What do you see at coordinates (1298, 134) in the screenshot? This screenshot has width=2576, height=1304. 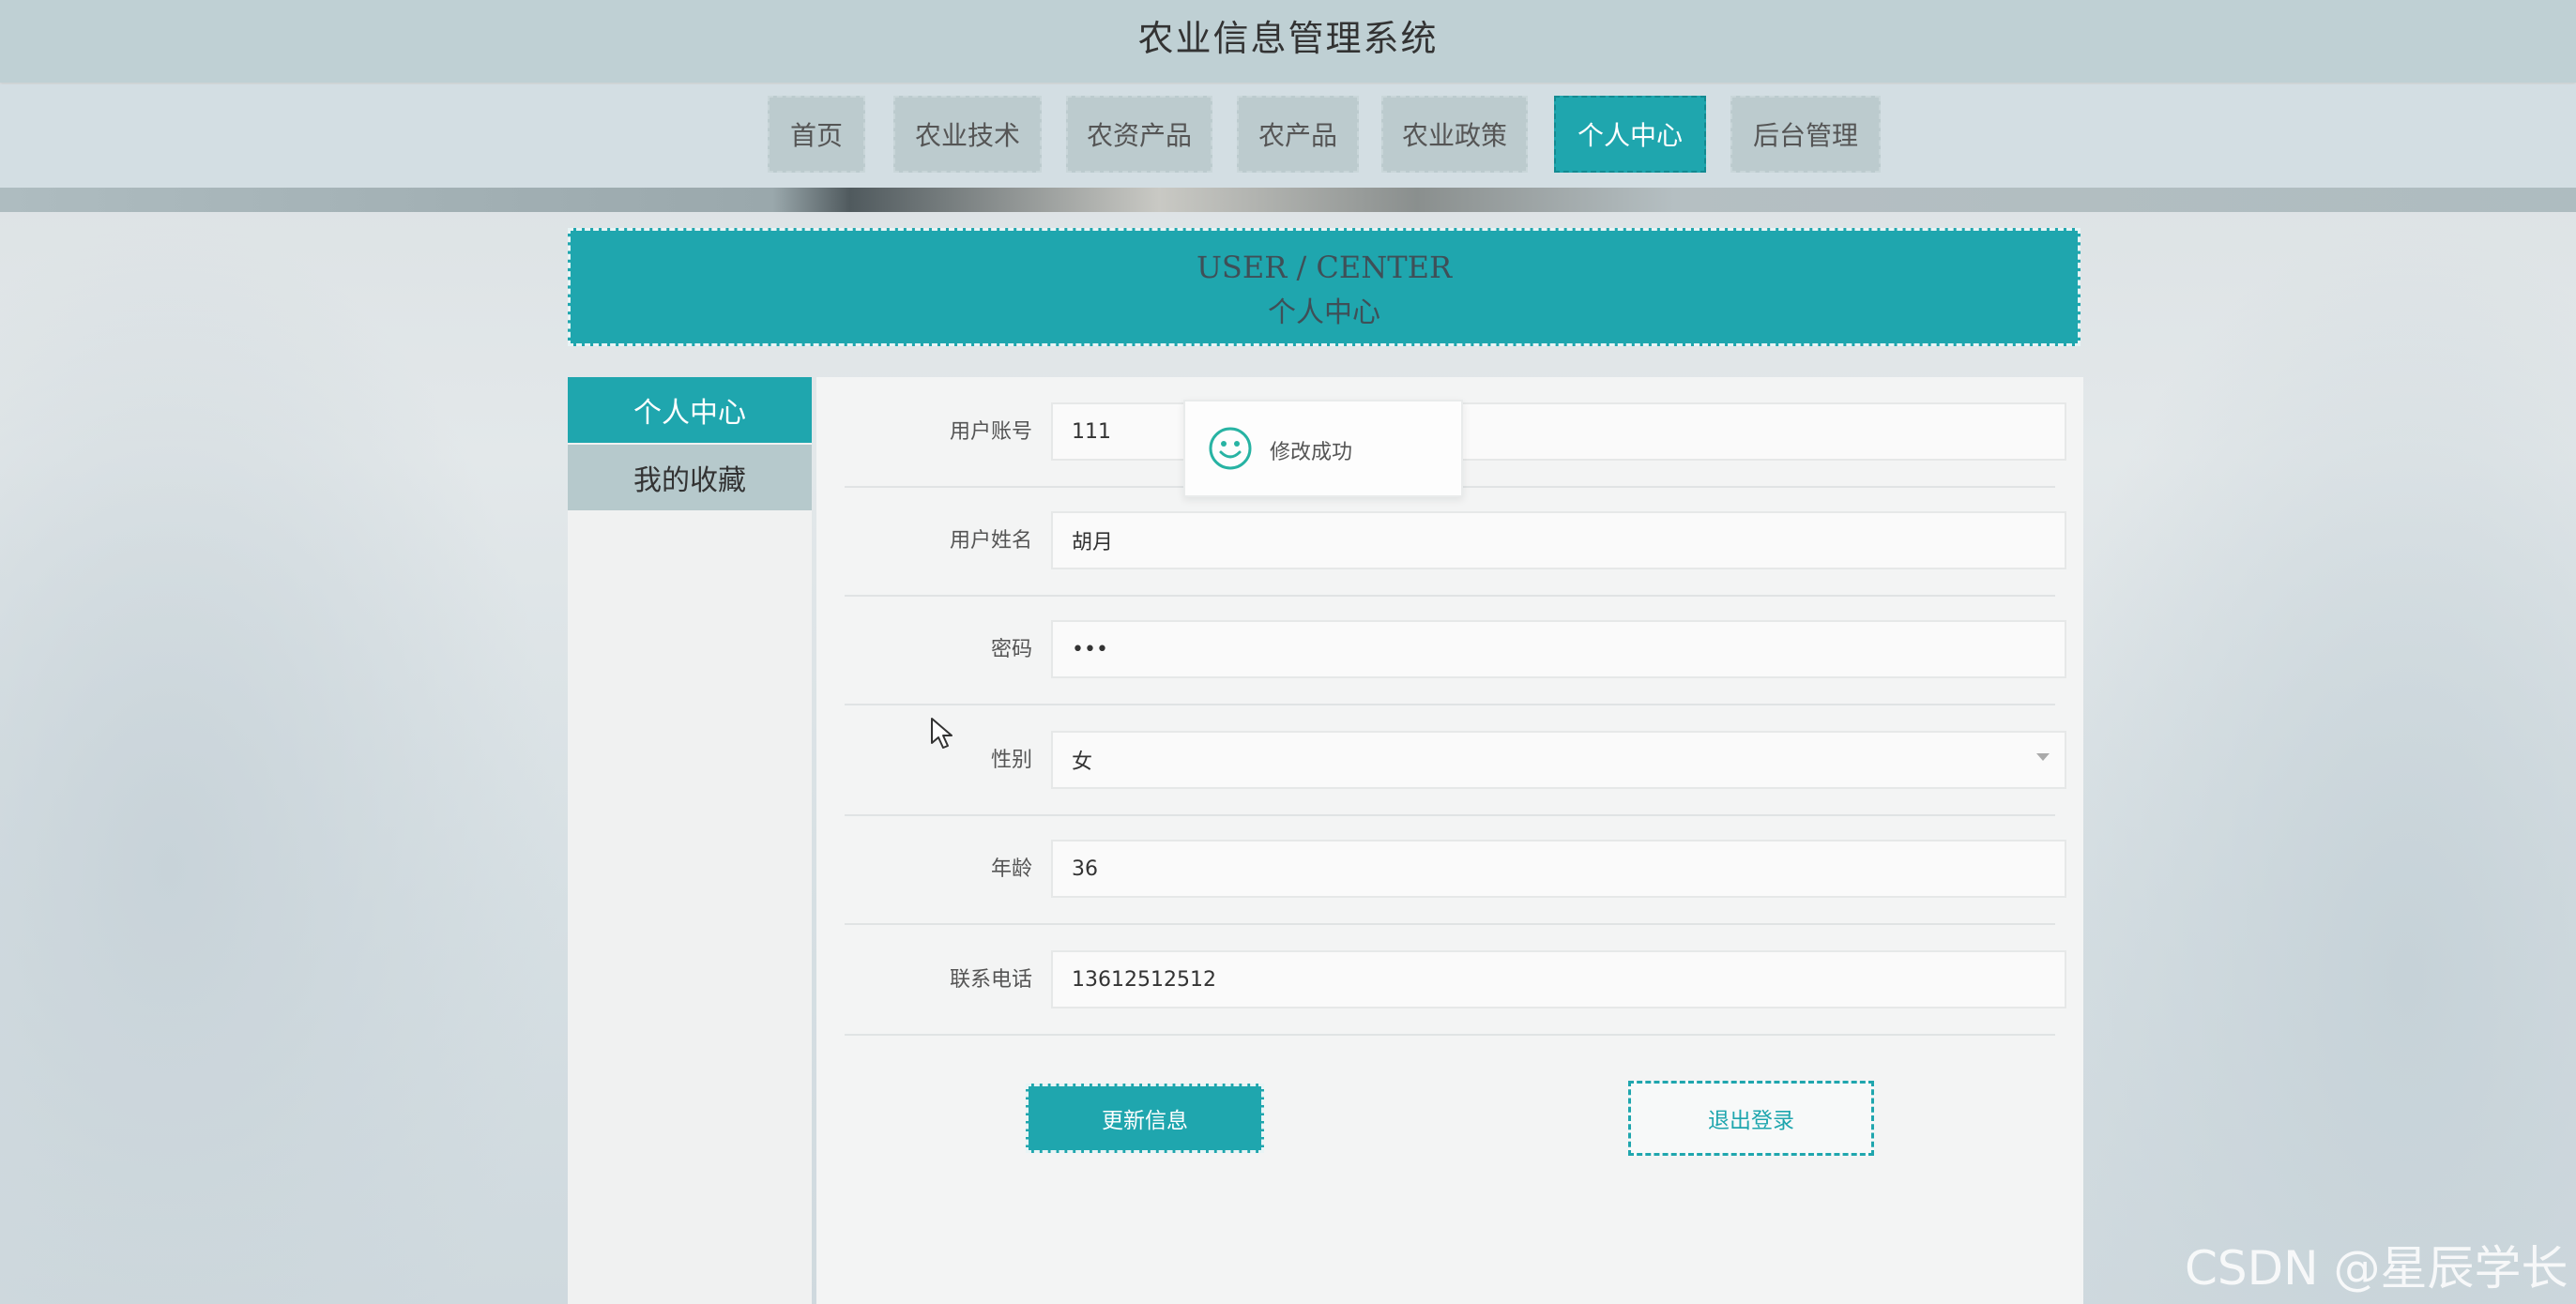 I see `nav-item-agri-products: 农产品` at bounding box center [1298, 134].